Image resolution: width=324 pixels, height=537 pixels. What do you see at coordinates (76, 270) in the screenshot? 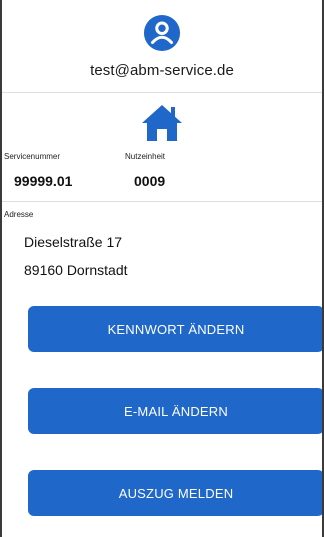
I see `address-city: 89160 Dornstadt` at bounding box center [76, 270].